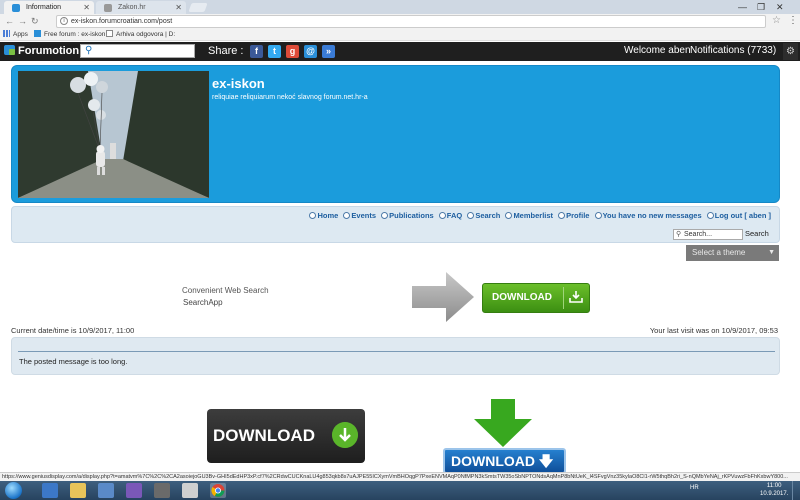  What do you see at coordinates (536, 298) in the screenshot?
I see `download-ad-button: DOWNLOAD` at bounding box center [536, 298].